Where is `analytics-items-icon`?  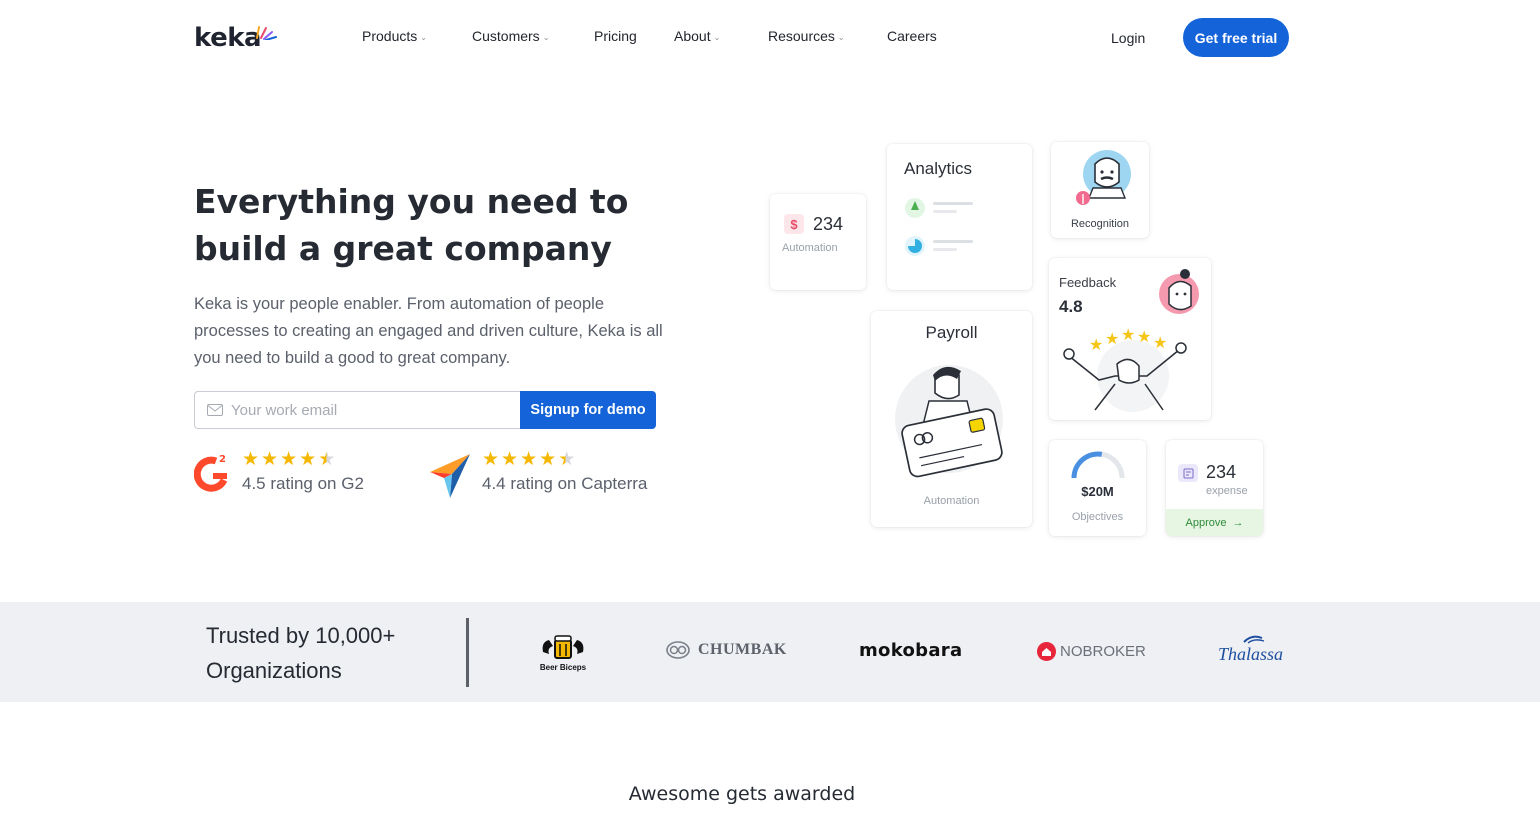 analytics-items-icon is located at coordinates (939, 227).